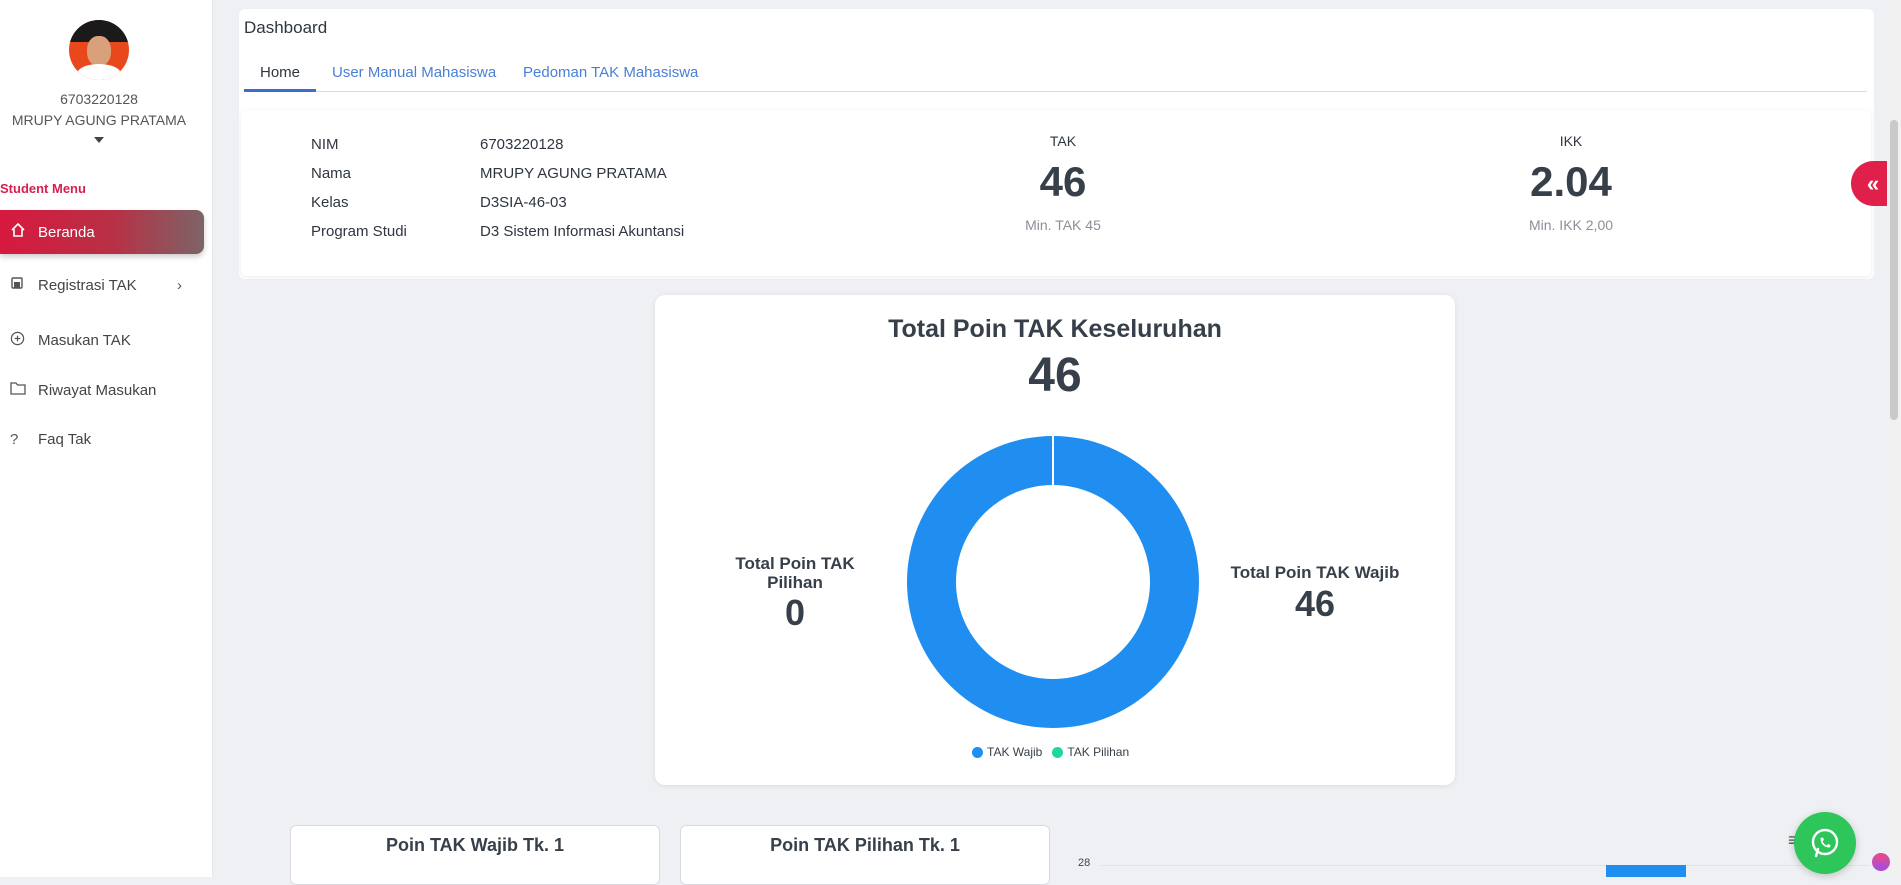 The width and height of the screenshot is (1901, 885). Describe the element at coordinates (65, 439) in the screenshot. I see `sidebar-item-label: Faq Tak` at that location.